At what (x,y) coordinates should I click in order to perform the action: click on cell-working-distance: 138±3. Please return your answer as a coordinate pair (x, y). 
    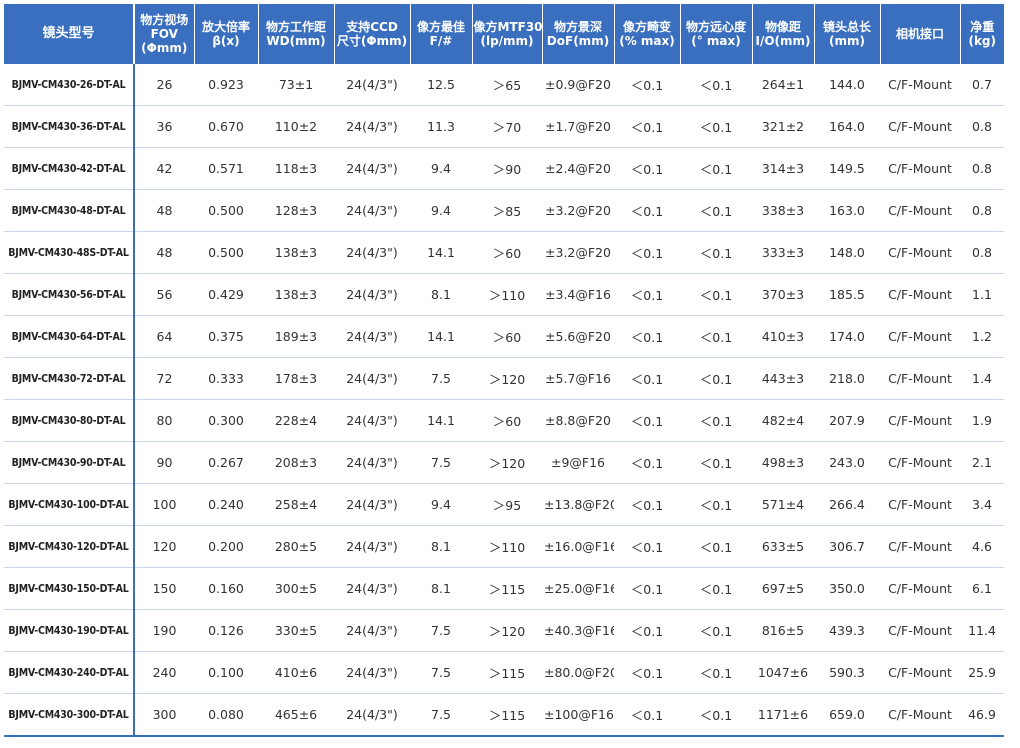
    Looking at the image, I should click on (296, 252).